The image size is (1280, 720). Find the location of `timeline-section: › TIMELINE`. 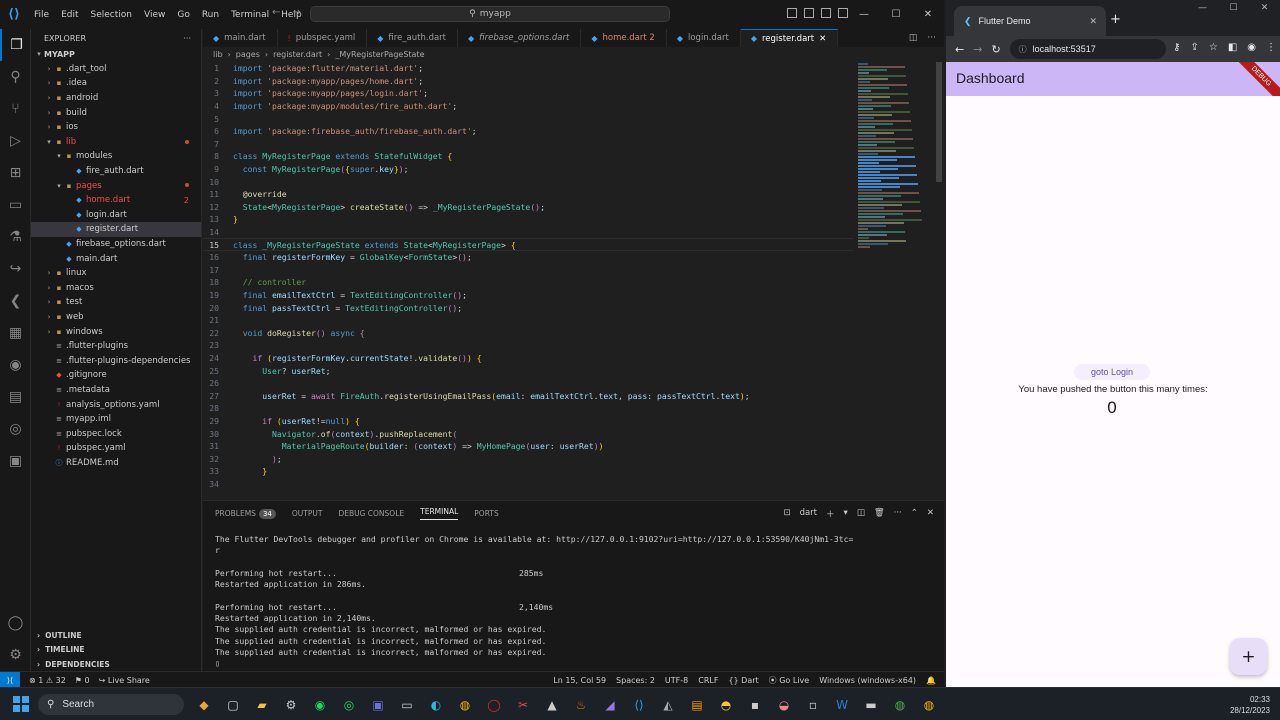

timeline-section: › TIMELINE is located at coordinates (116, 649).